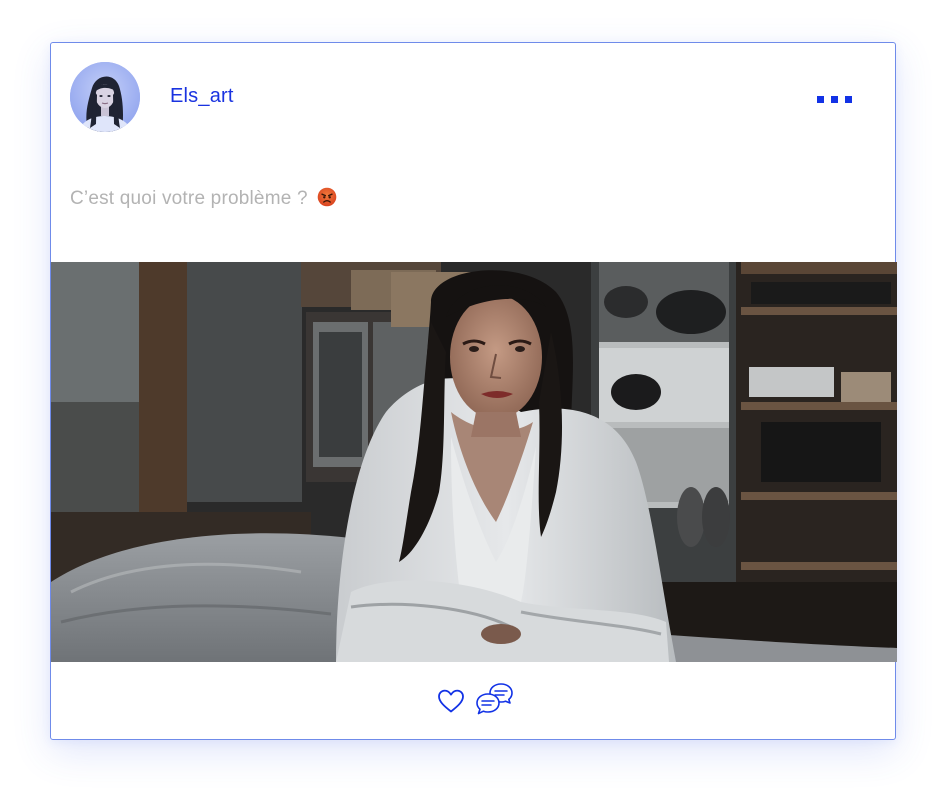  What do you see at coordinates (473, 98) in the screenshot?
I see `post-header: Els_art` at bounding box center [473, 98].